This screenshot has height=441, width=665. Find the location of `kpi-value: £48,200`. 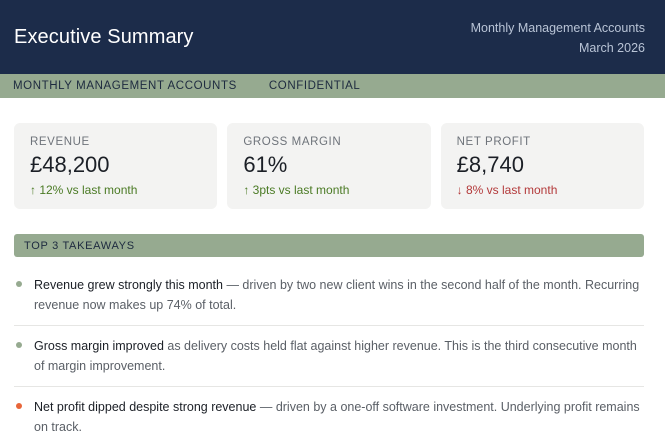

kpi-value: £48,200 is located at coordinates (70, 164).